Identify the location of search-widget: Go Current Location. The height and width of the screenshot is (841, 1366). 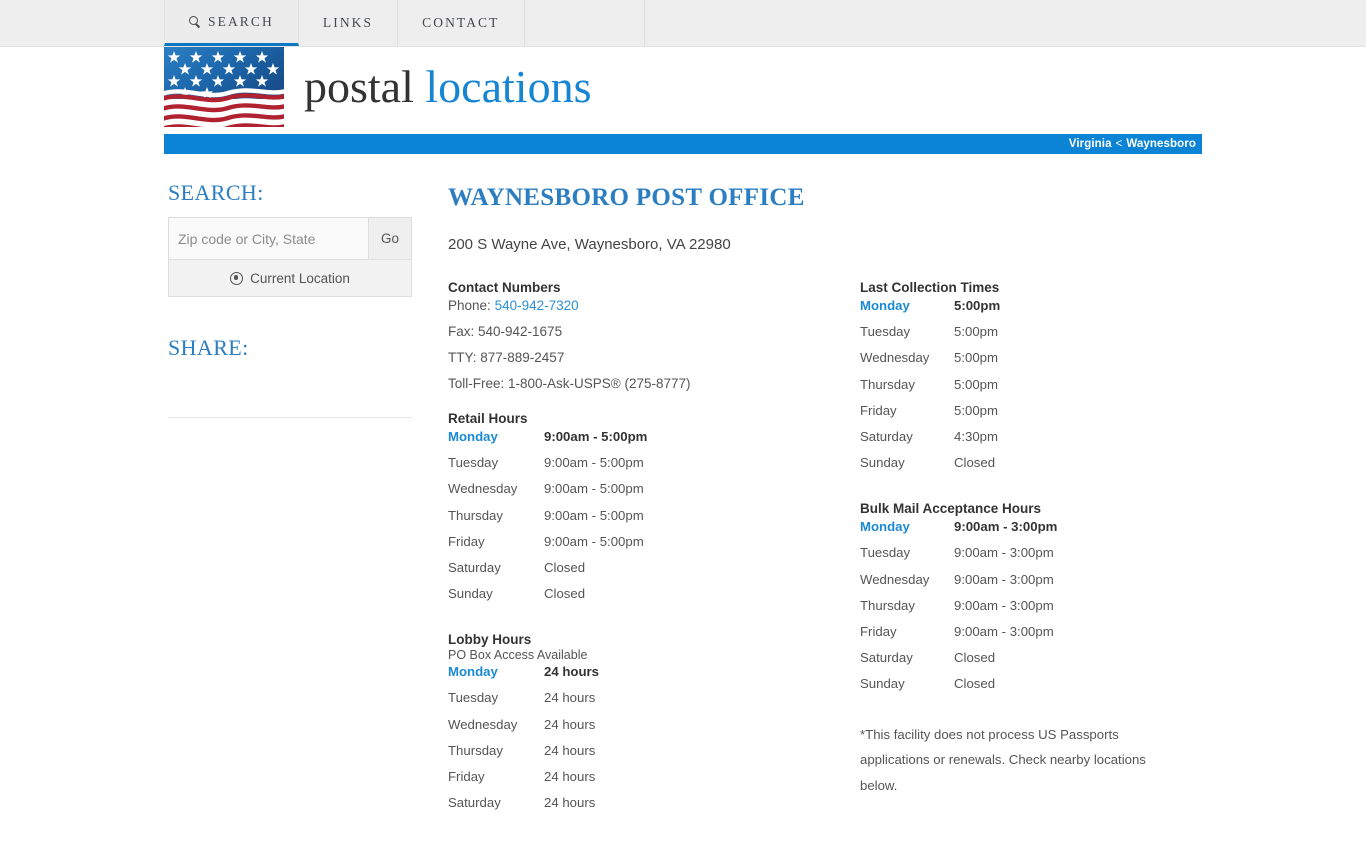
(290, 257).